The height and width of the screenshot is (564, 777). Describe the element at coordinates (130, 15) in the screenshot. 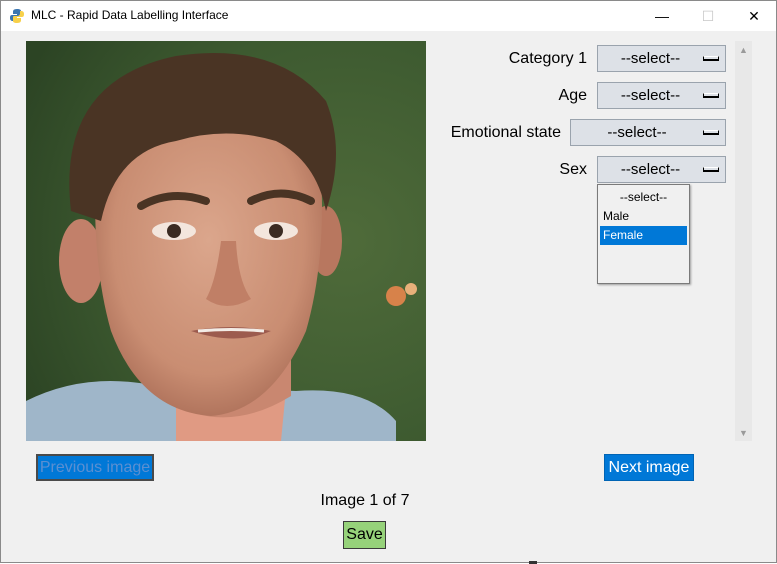

I see `window-title: MLC - Rapid Data Labelling Interface` at that location.